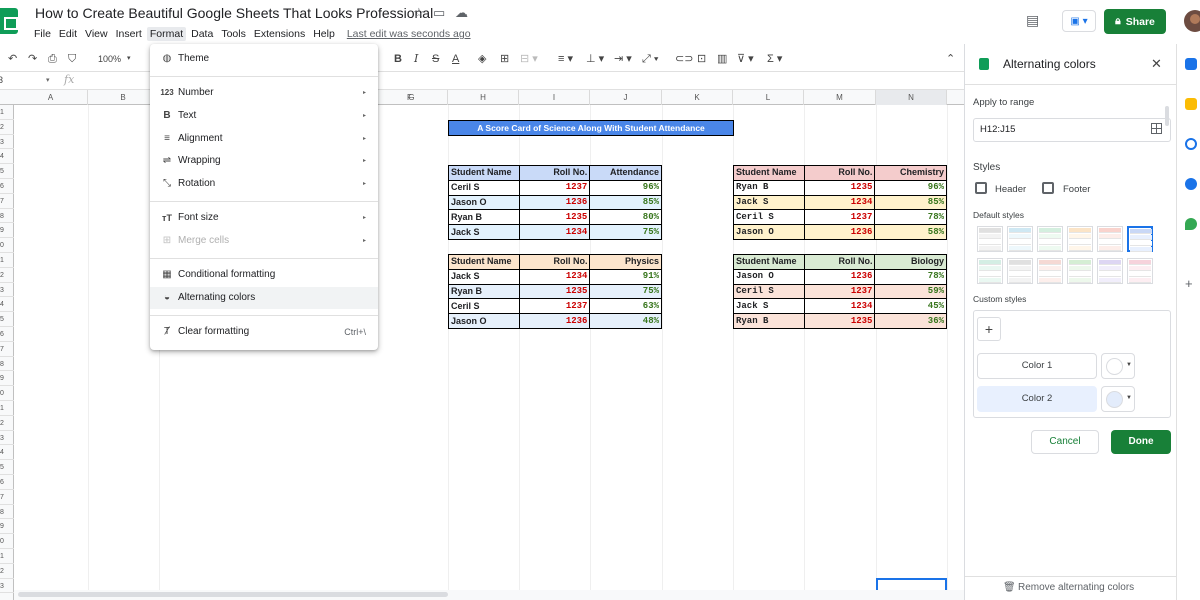 This screenshot has height=600, width=1200. What do you see at coordinates (484, 291) in the screenshot?
I see `student-name-cell: Ryan B` at bounding box center [484, 291].